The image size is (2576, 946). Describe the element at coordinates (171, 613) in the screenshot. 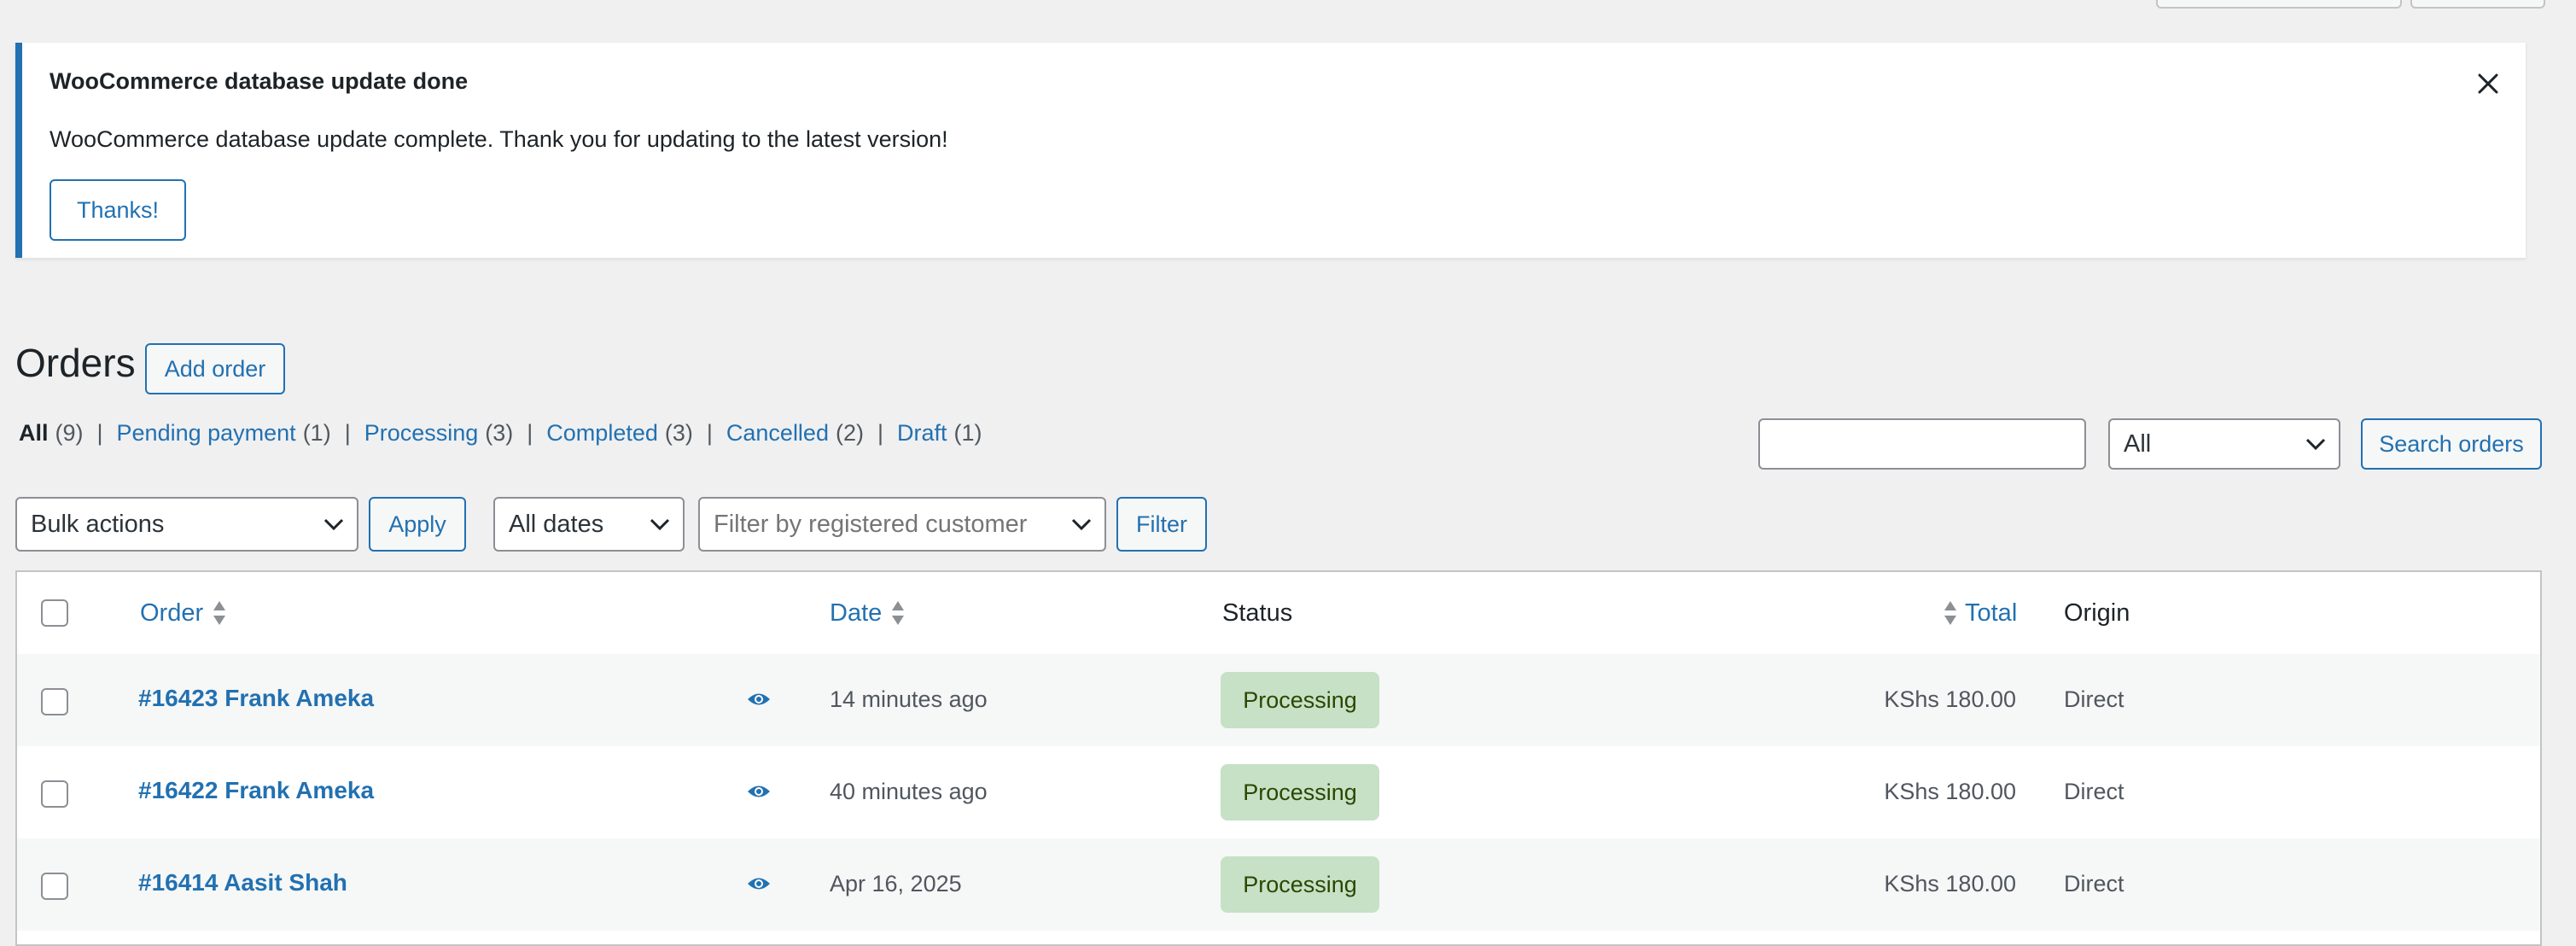

I see `column-order-label: Order` at that location.